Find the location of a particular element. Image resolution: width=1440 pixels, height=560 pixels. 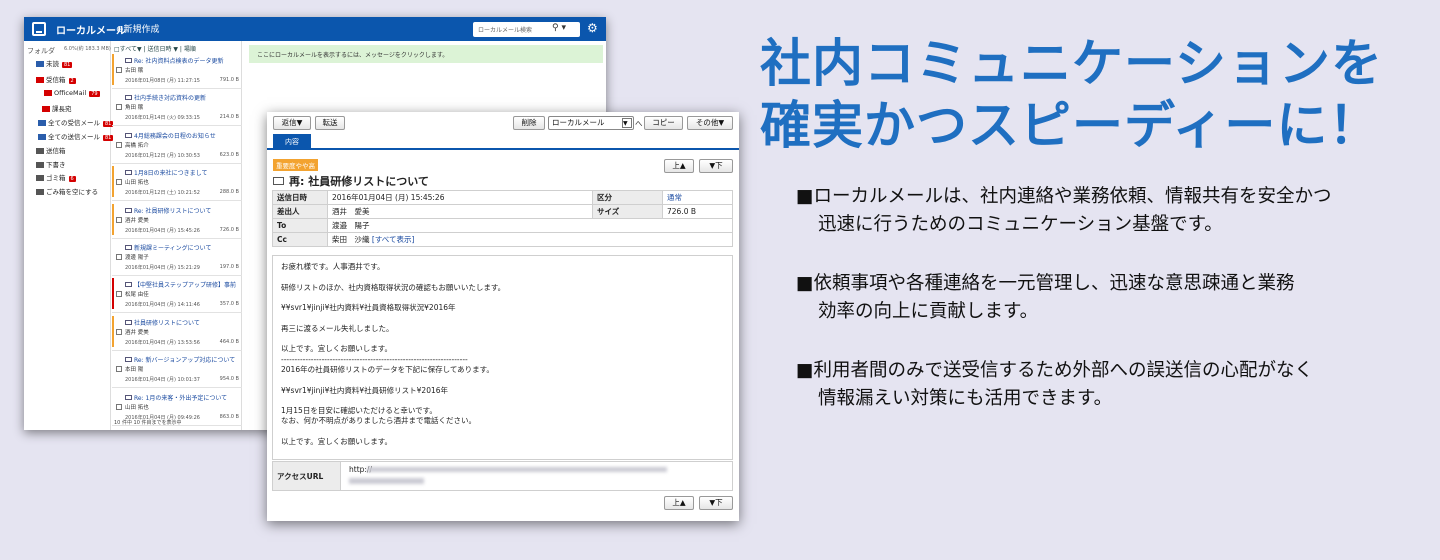

body-line: 1月15日を目安に確認いただけると幸いです。 is located at coordinates (359, 411).